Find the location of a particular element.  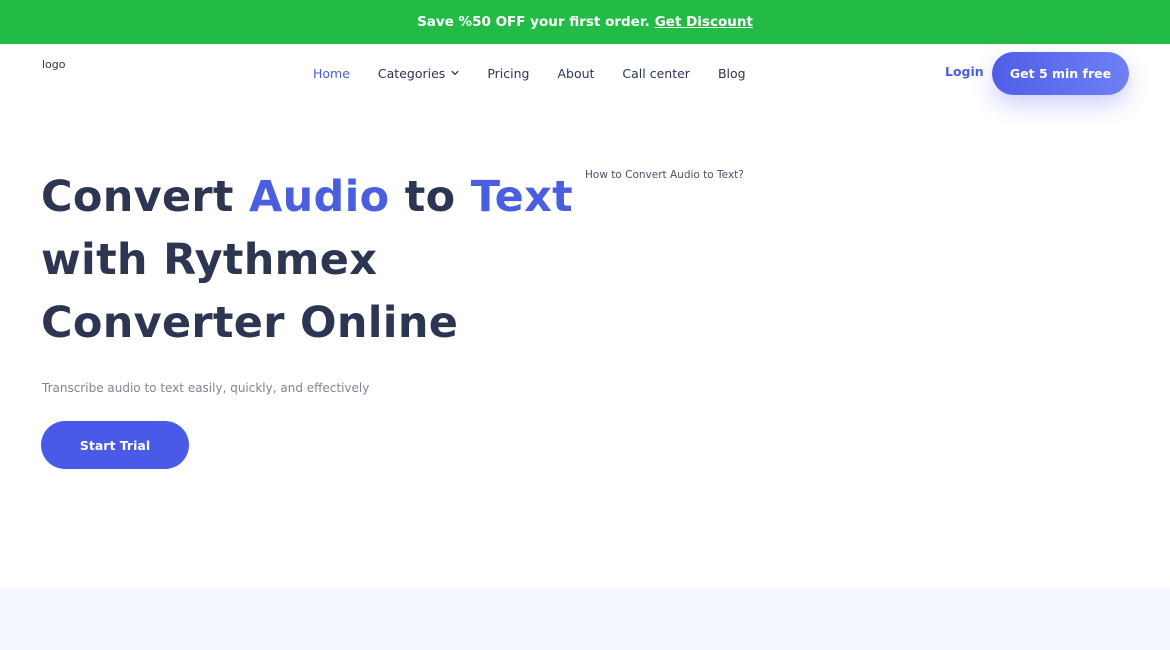

hero-title-part: with Rythmex Converter Online is located at coordinates (250, 291).